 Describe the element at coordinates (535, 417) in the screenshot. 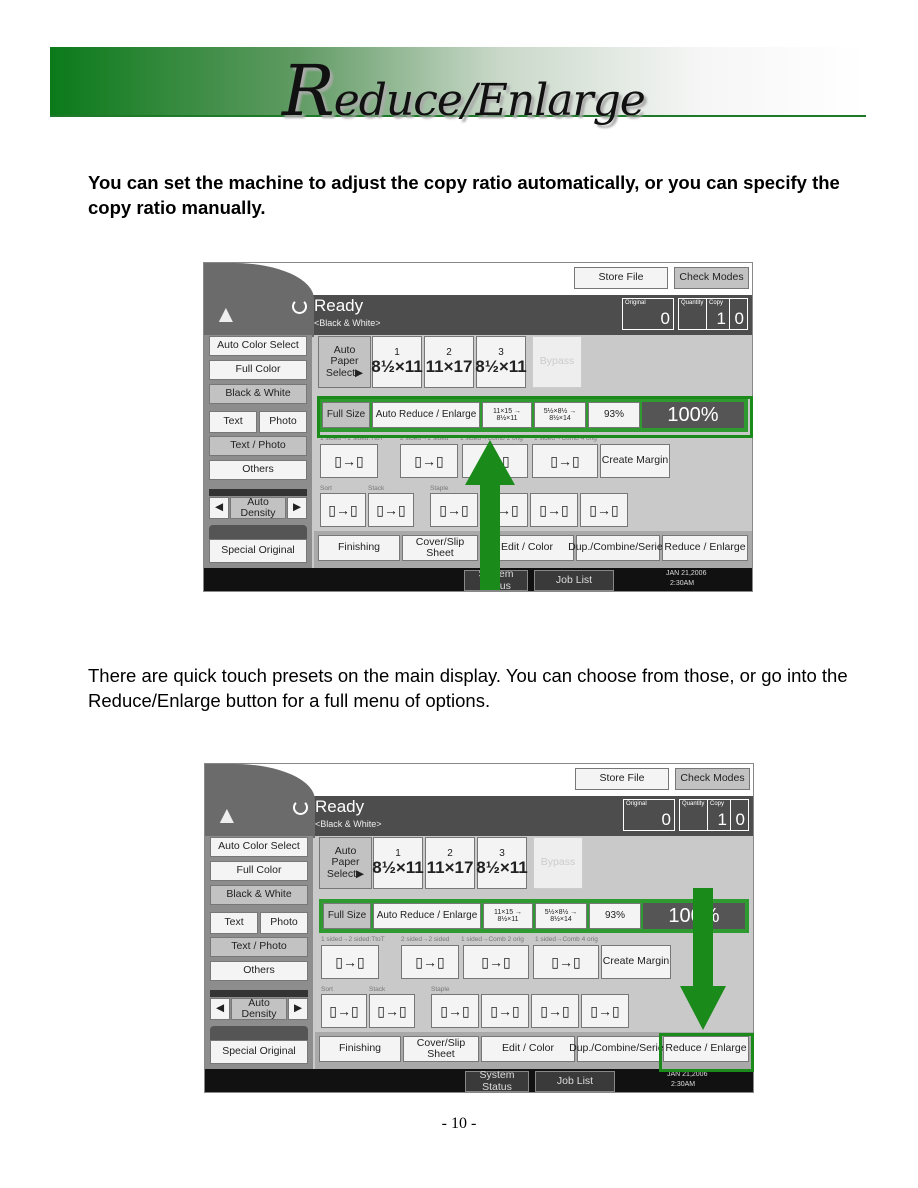

I see `ratio-presets-highlight` at that location.